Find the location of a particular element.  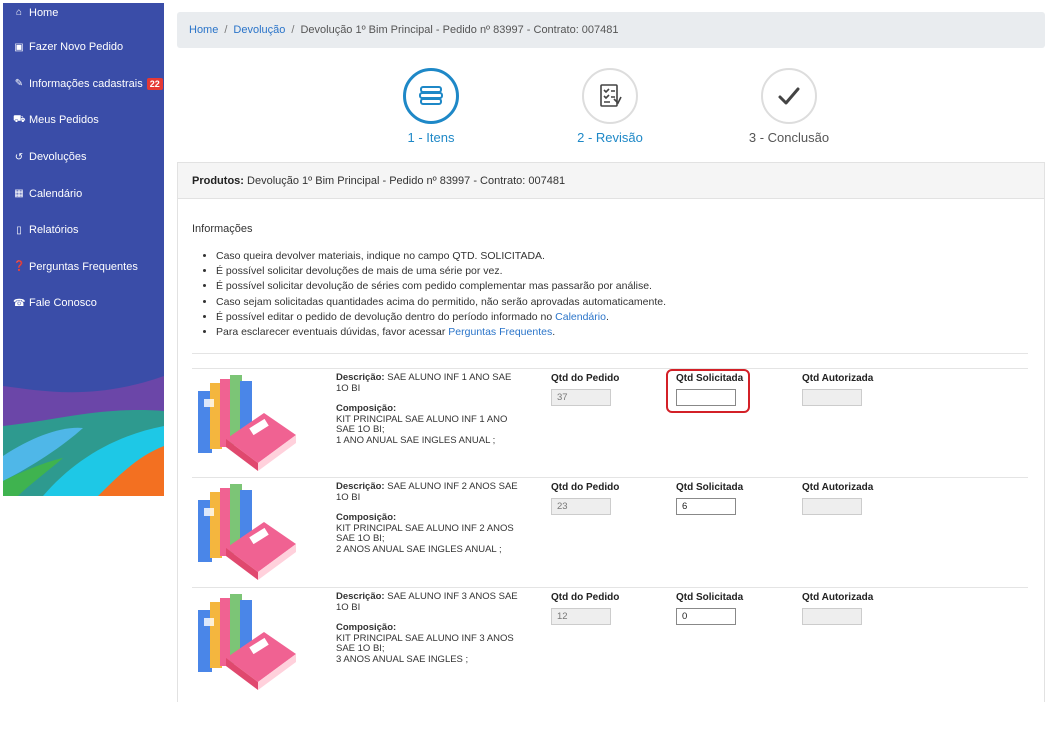

sidebar-item-home: ⌂ Home is located at coordinates (83, 16).